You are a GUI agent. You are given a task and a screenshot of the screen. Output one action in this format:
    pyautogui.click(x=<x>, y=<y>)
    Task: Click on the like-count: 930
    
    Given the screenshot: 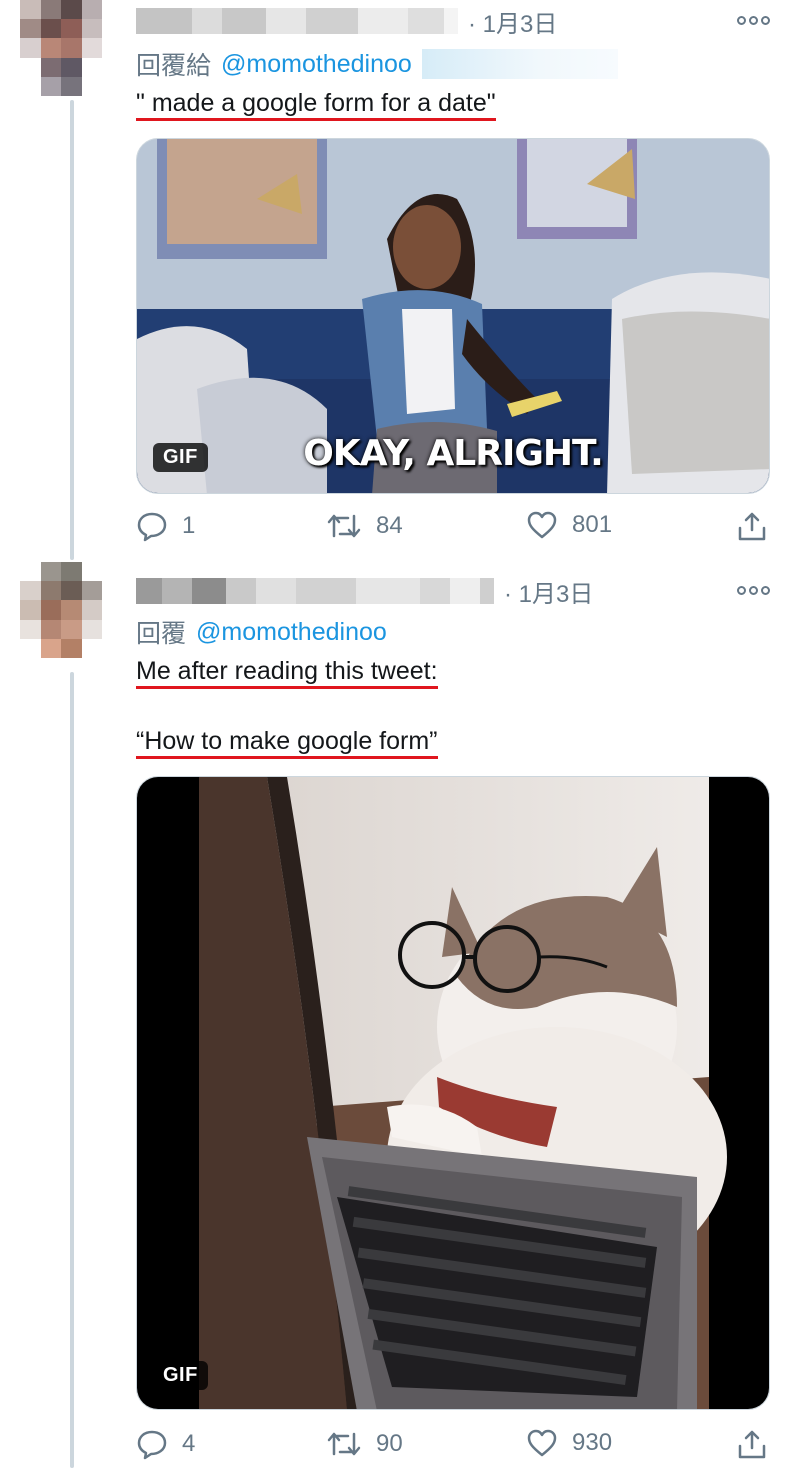 What is the action you would take?
    pyautogui.click(x=592, y=1442)
    